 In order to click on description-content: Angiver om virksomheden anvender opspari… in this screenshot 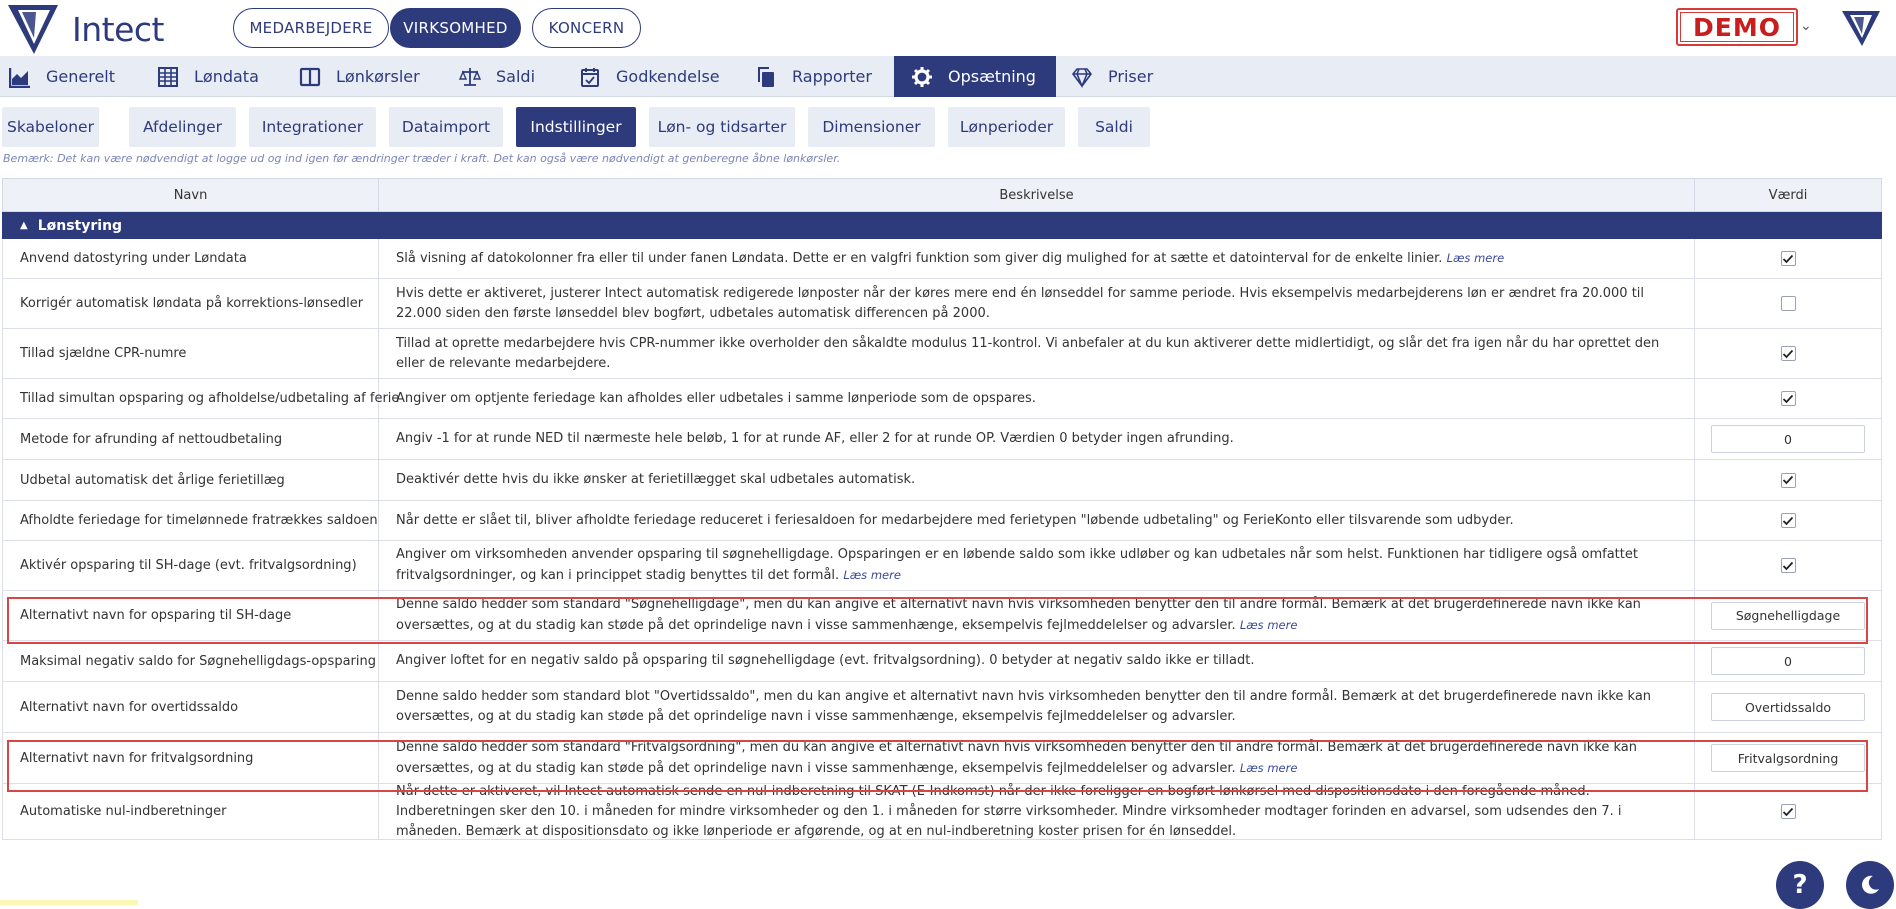, I will do `click(1038, 565)`.